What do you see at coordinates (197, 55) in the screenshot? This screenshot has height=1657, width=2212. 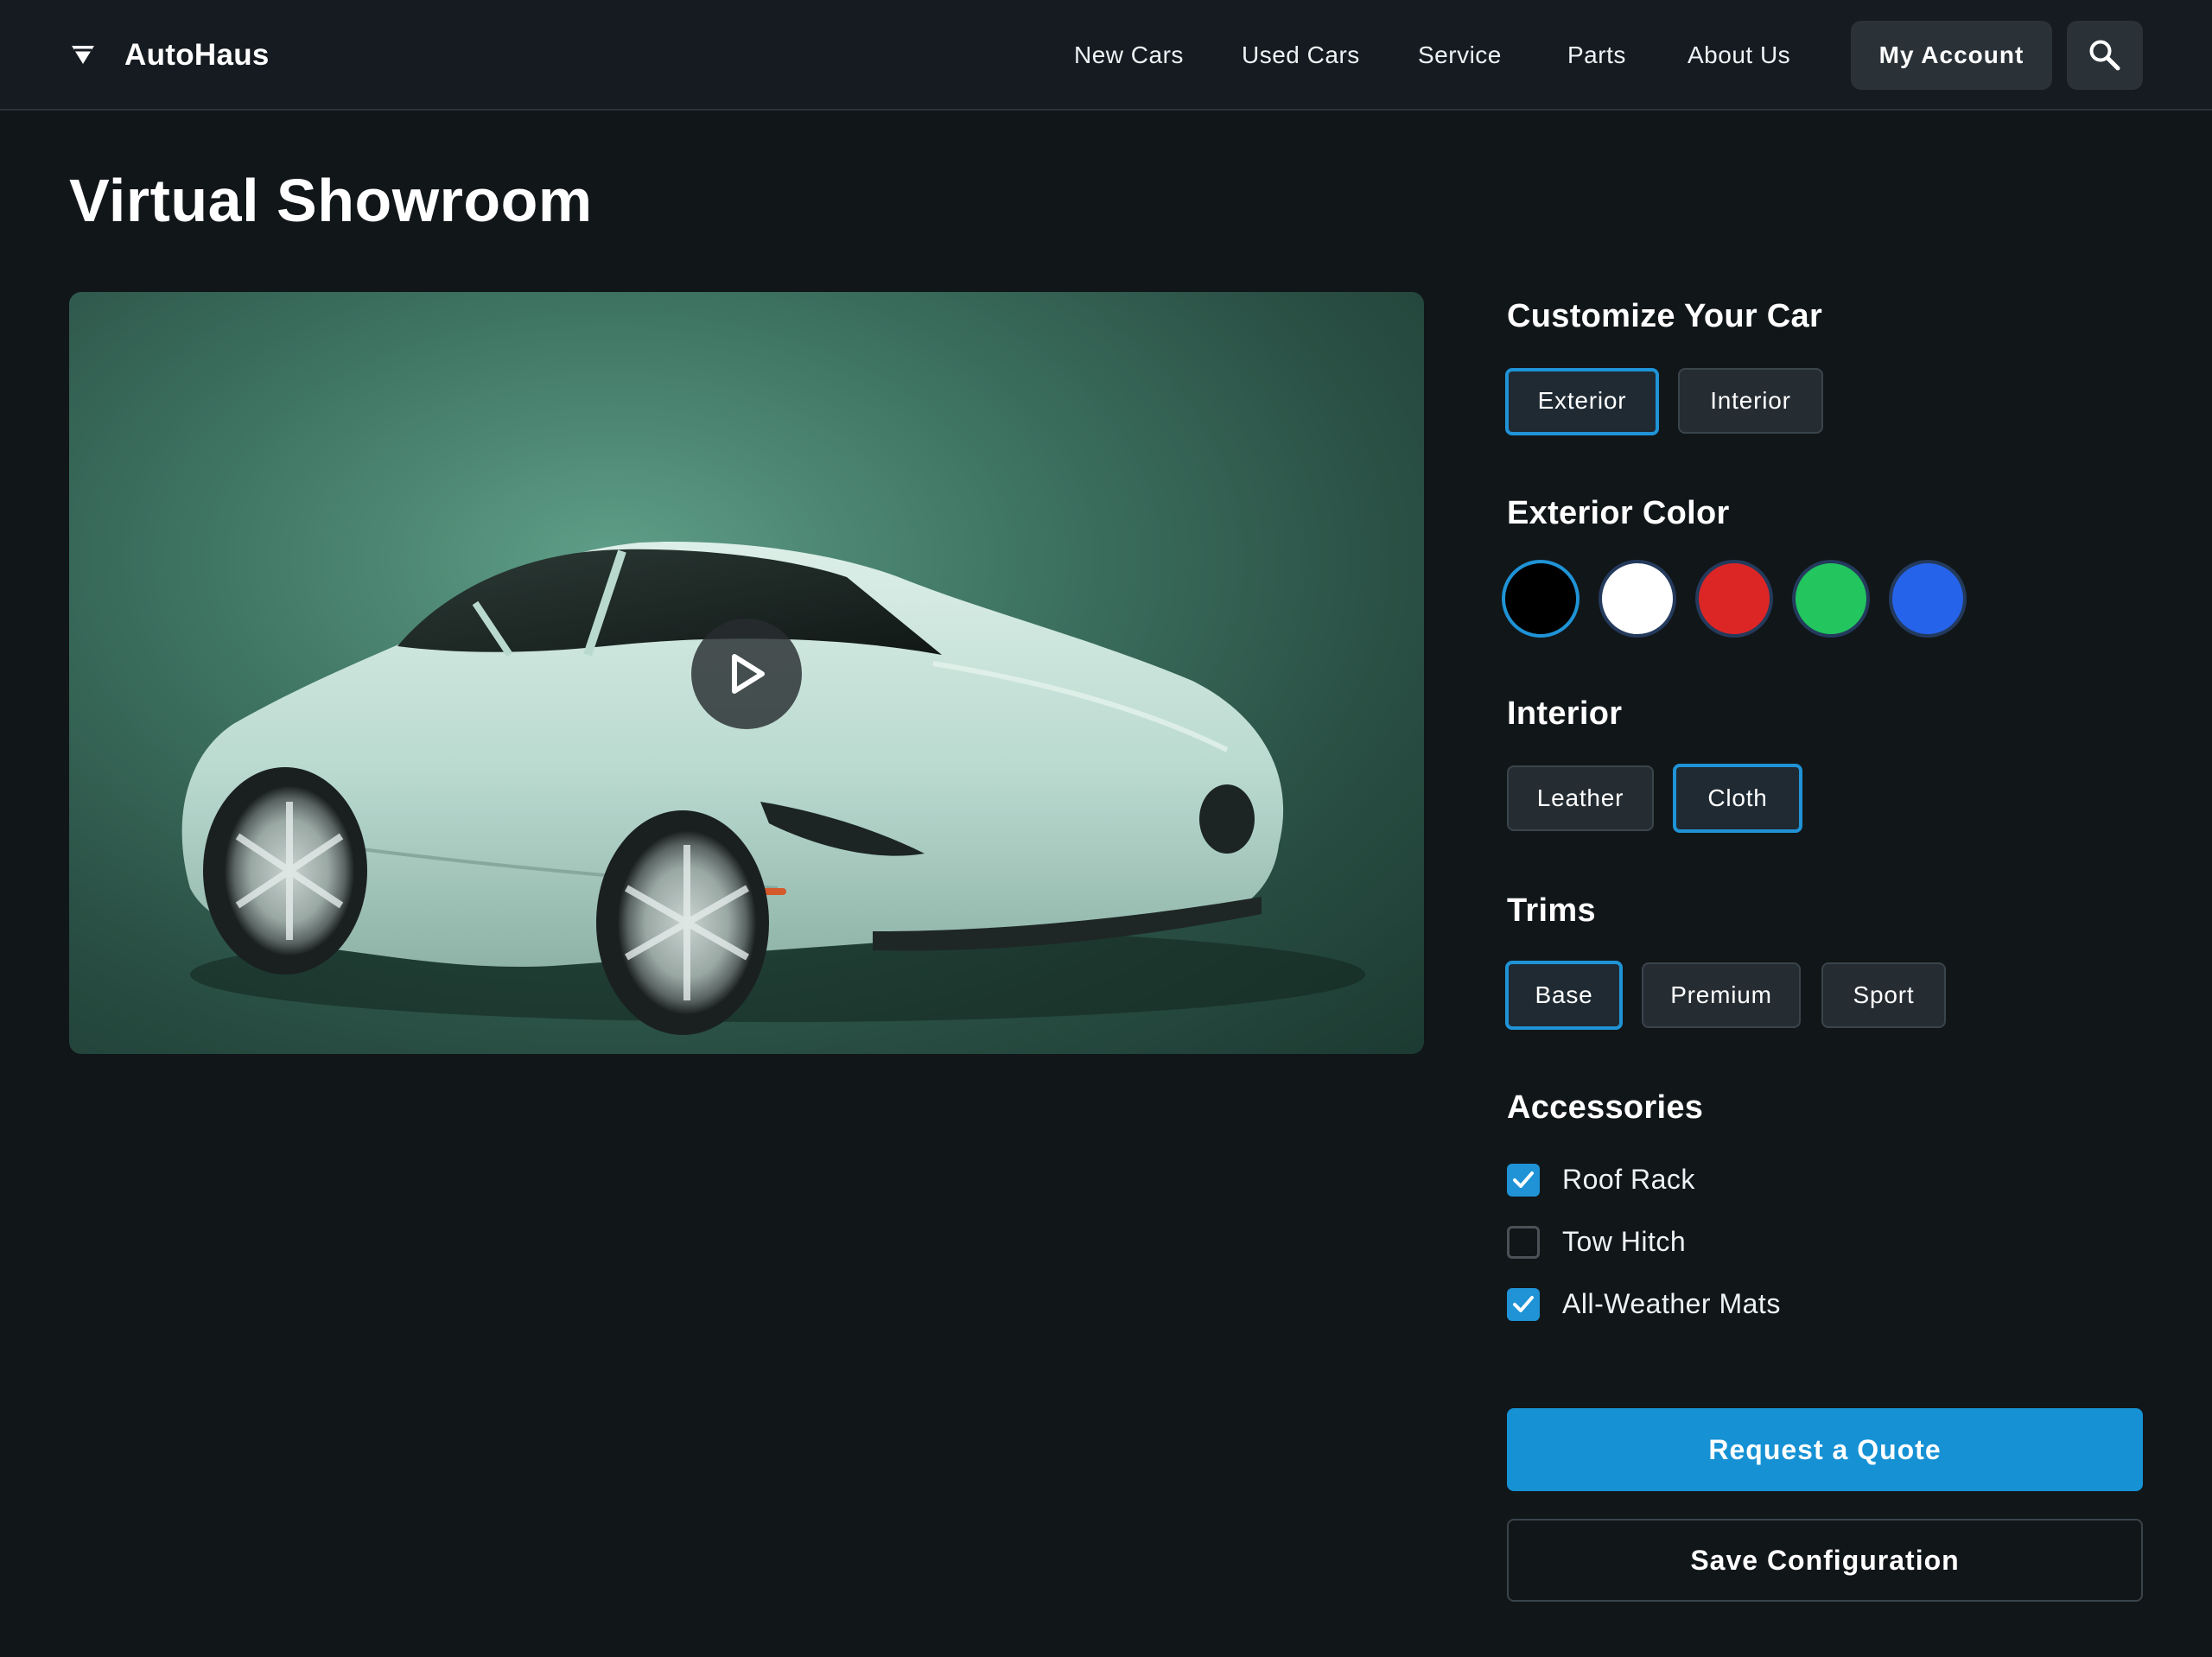 I see `brand-name: AutoHaus` at bounding box center [197, 55].